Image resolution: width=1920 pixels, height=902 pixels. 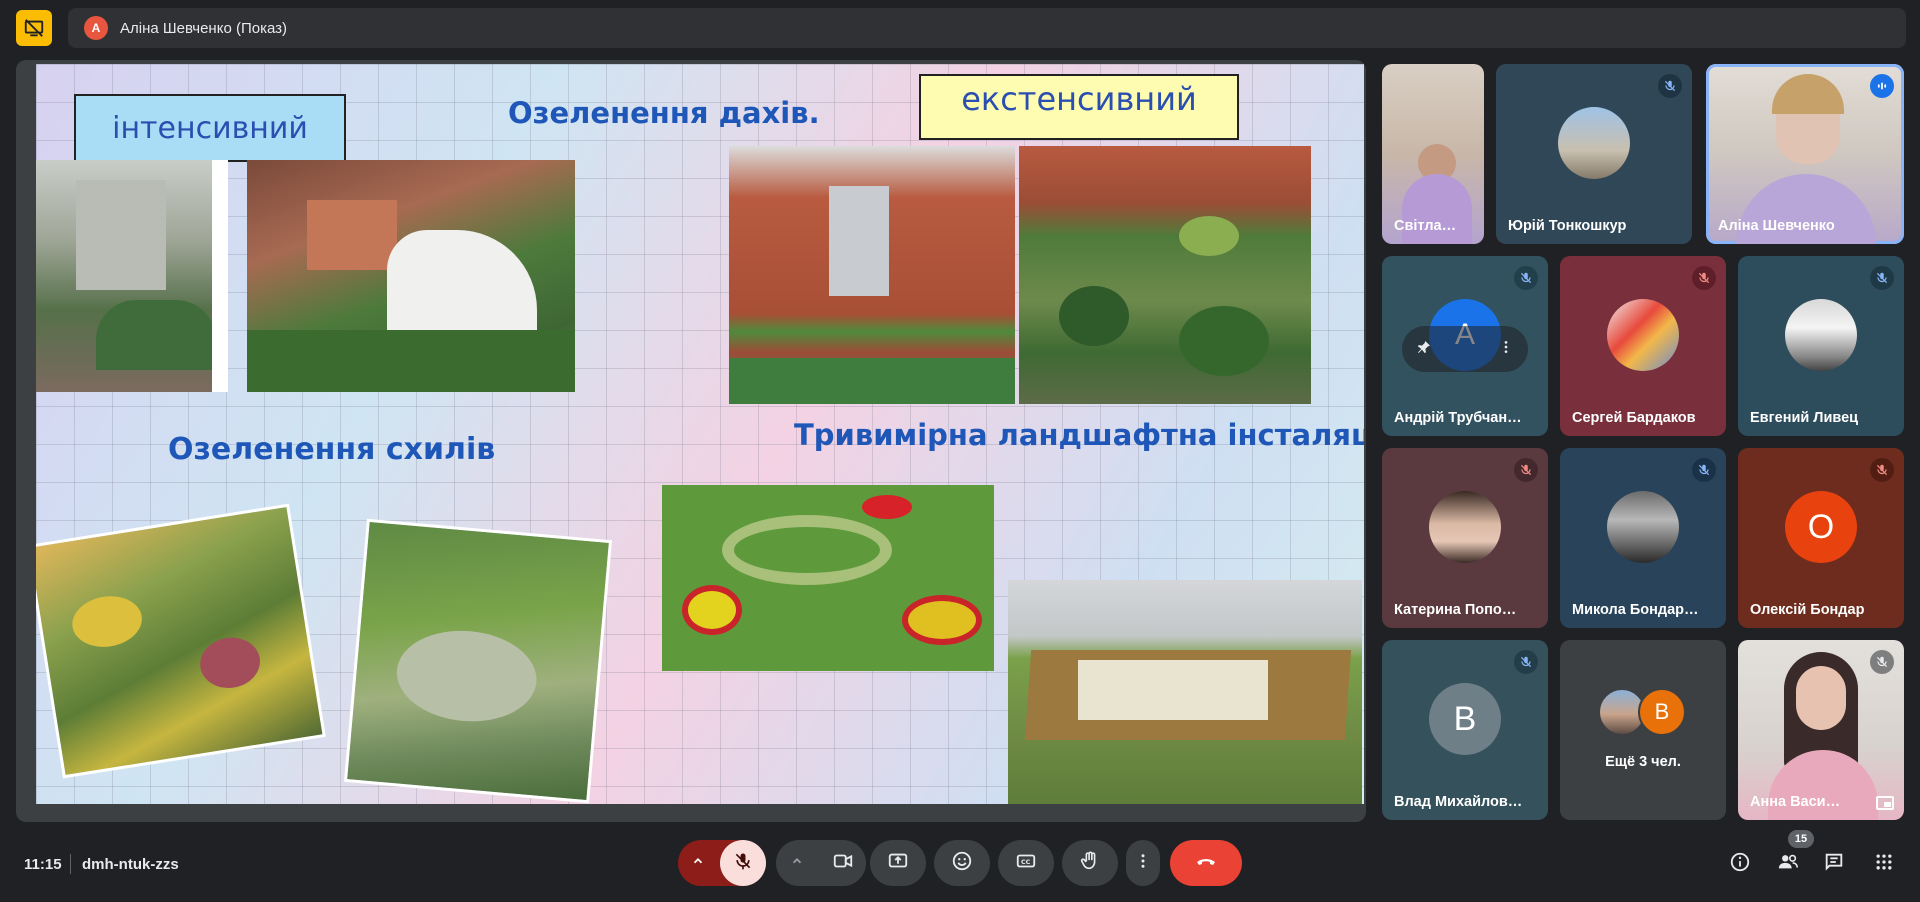 I want to click on apps-grid-icon, so click(x=1884, y=864).